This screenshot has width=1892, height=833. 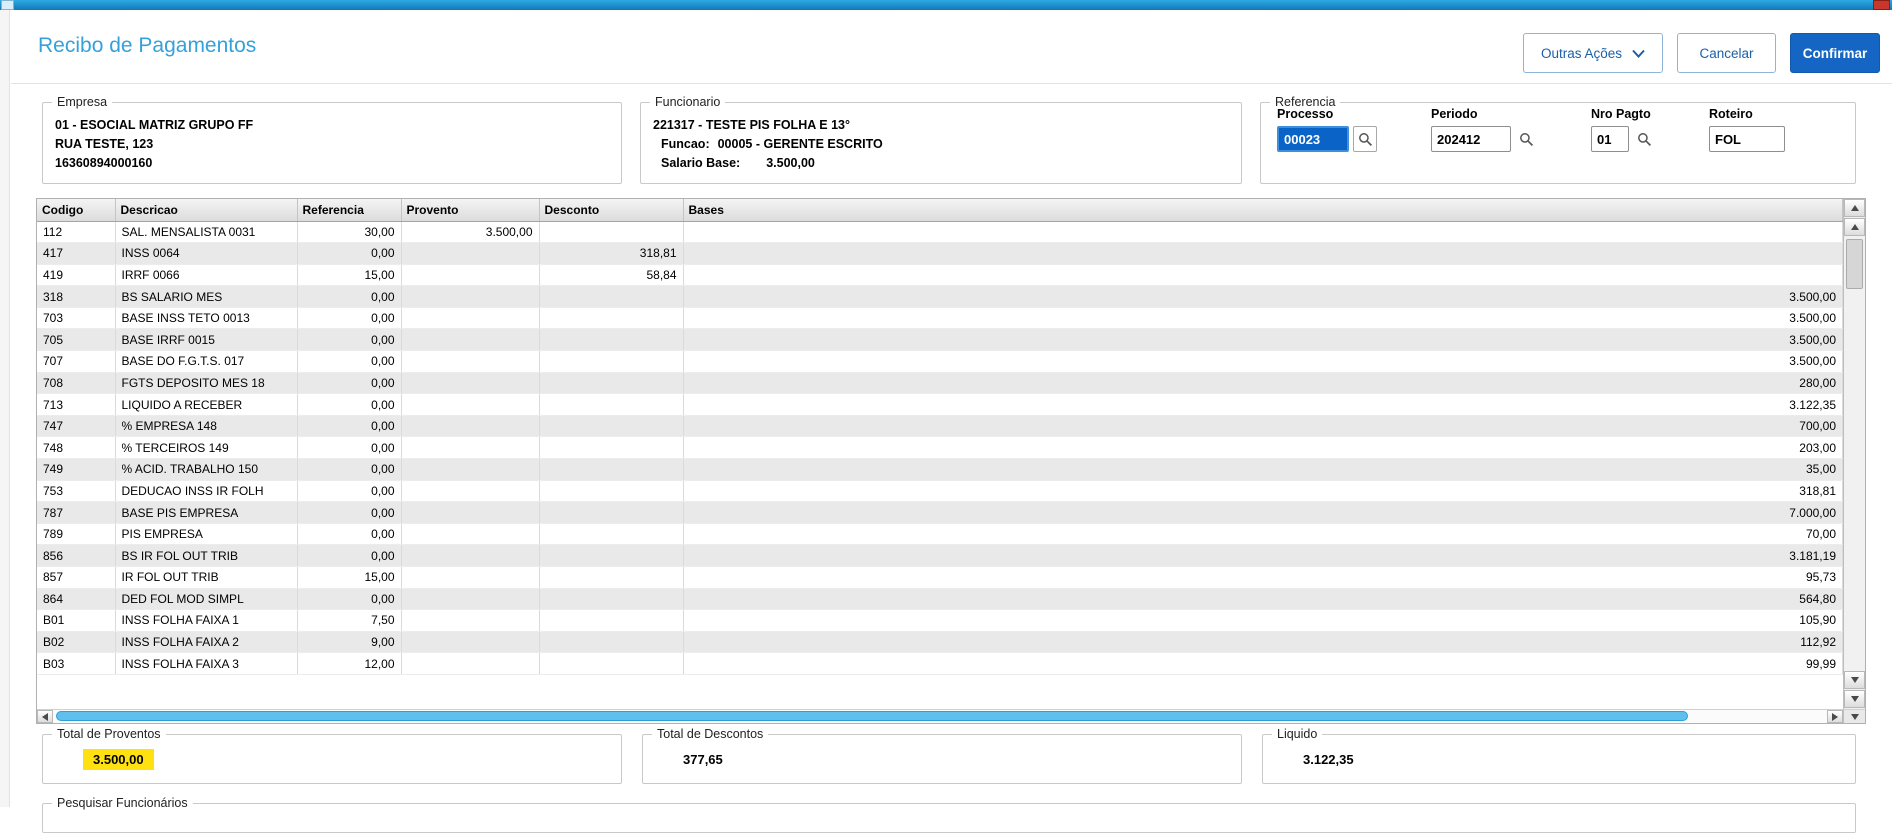 What do you see at coordinates (206, 555) in the screenshot?
I see `cell-descricao: BS IR FOL OUT TRIB` at bounding box center [206, 555].